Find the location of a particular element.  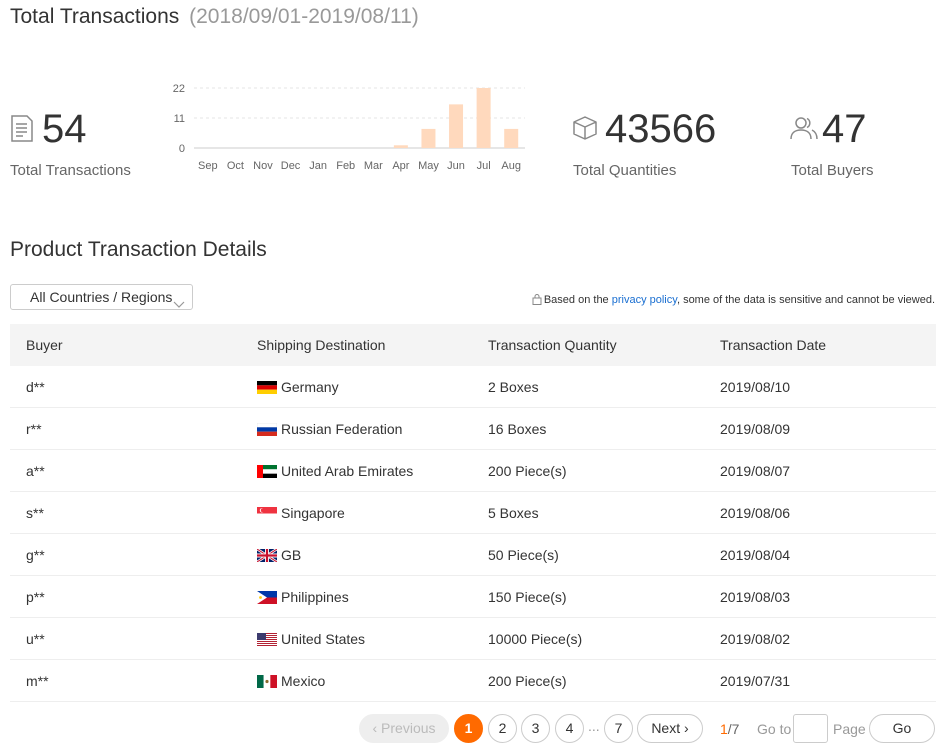

previous-page-button: ‹ Previous is located at coordinates (404, 728).